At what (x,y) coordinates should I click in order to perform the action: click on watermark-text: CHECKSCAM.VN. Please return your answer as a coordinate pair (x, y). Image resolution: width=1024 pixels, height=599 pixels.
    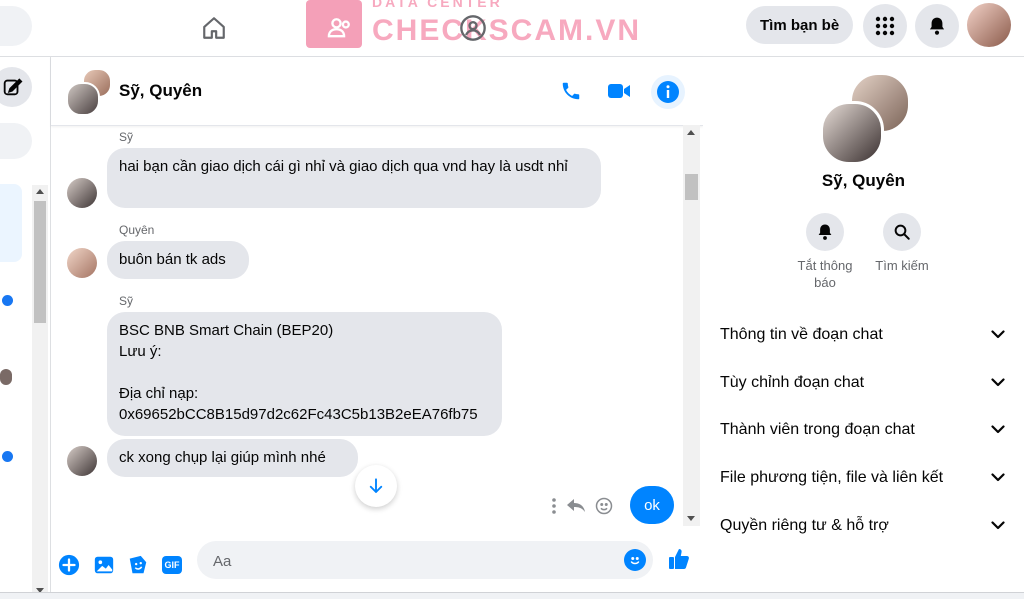
    Looking at the image, I should click on (507, 30).